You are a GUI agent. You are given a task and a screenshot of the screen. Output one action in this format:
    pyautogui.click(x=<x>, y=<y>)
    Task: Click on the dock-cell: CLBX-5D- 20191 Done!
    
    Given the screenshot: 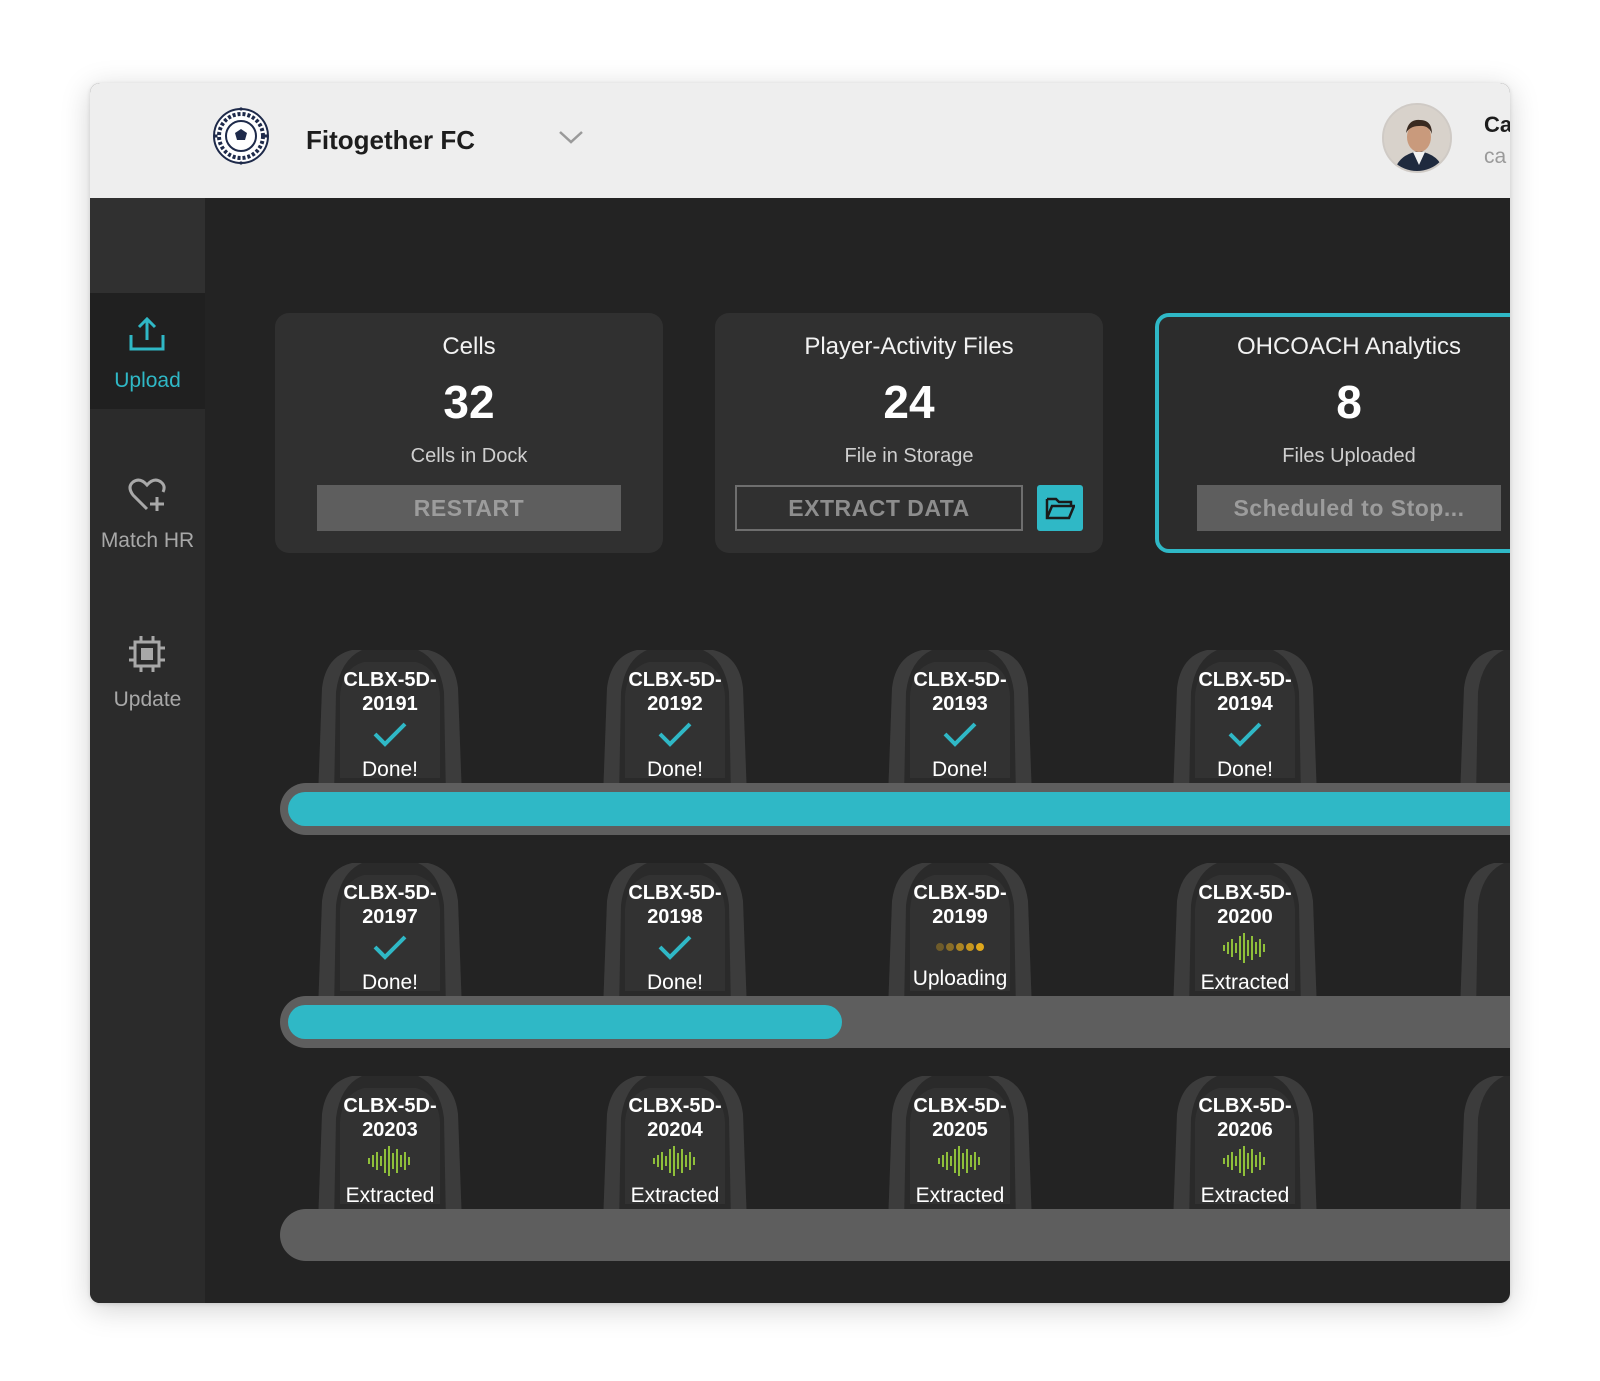 What is the action you would take?
    pyautogui.click(x=390, y=723)
    